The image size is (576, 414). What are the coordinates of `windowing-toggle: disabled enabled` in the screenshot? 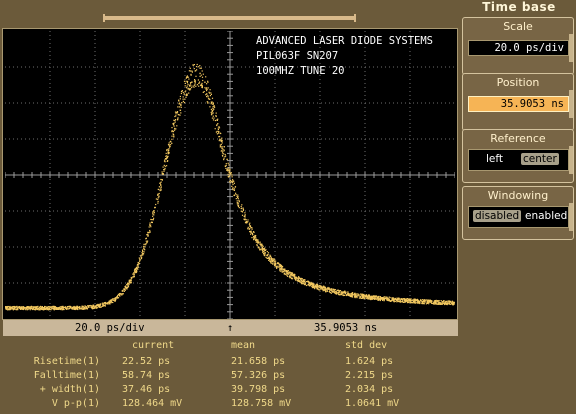 It's located at (518, 217).